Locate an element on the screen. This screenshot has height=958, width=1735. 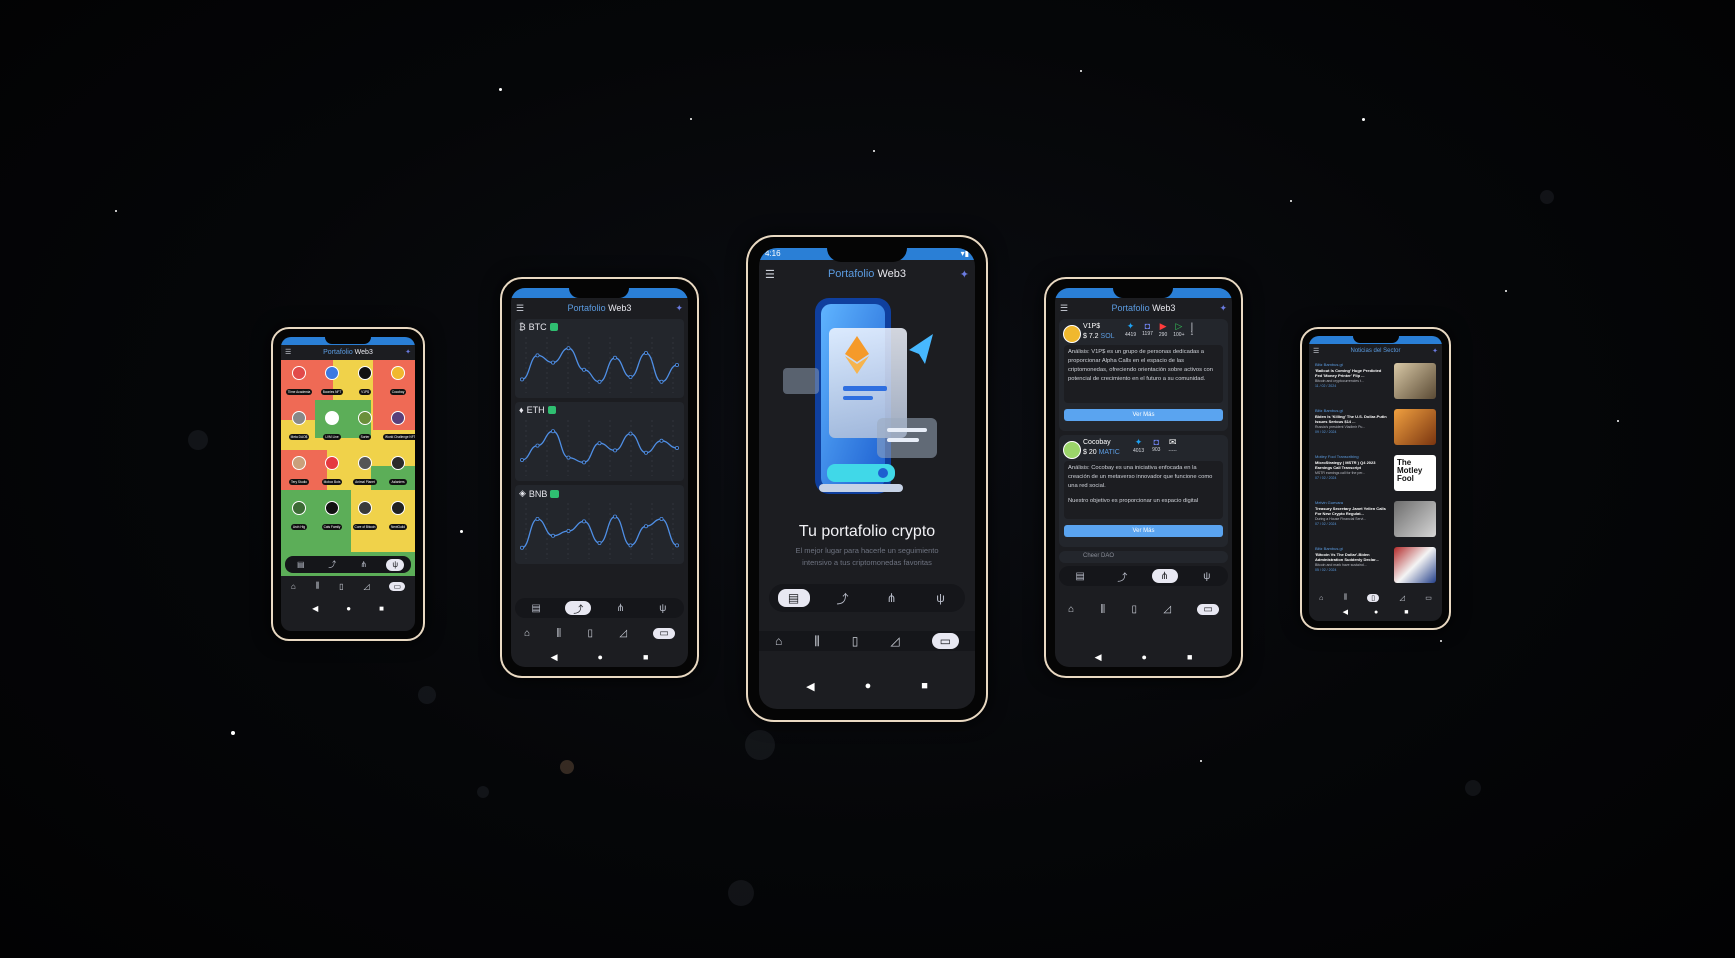
nft-collection: NextGuild is located at coordinates (398, 517).